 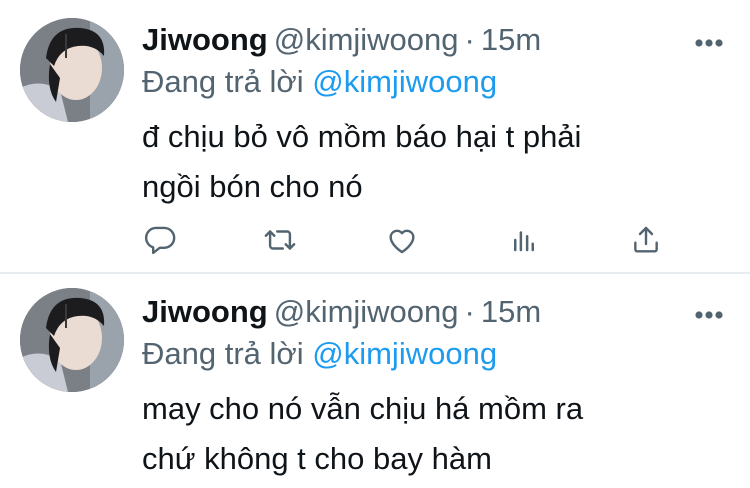 I want to click on analytics-icon, so click(x=524, y=240).